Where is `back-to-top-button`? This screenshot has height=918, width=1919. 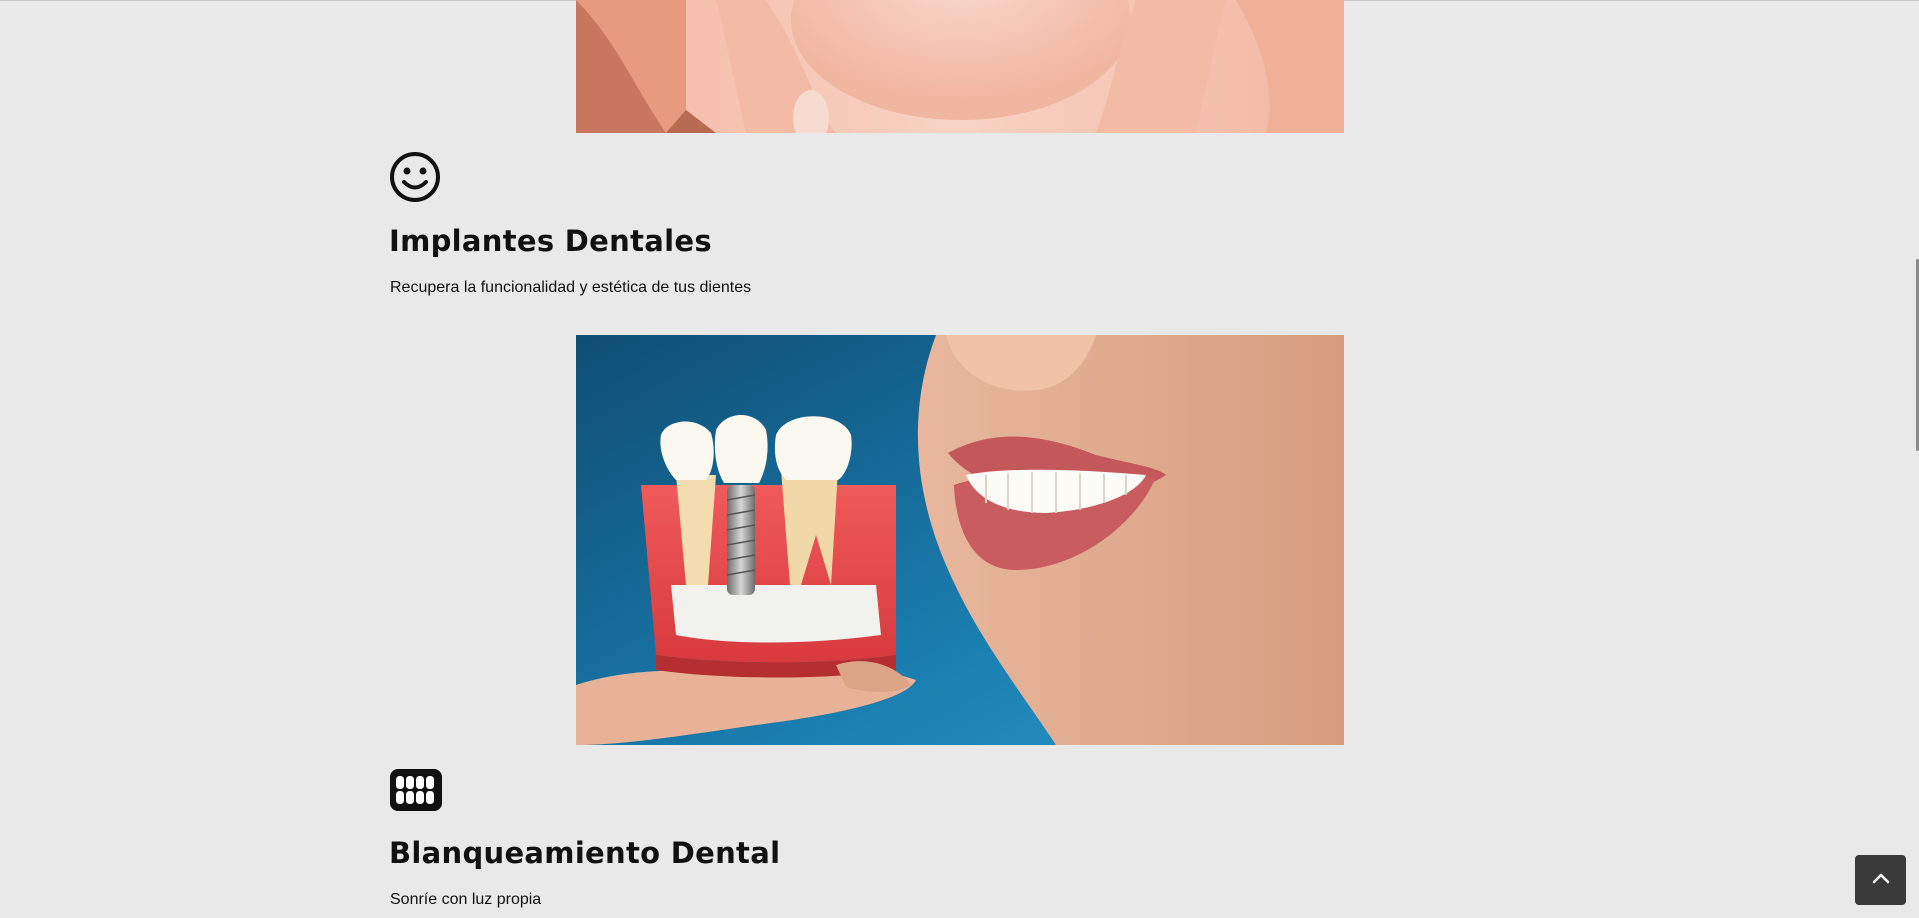 back-to-top-button is located at coordinates (1880, 880).